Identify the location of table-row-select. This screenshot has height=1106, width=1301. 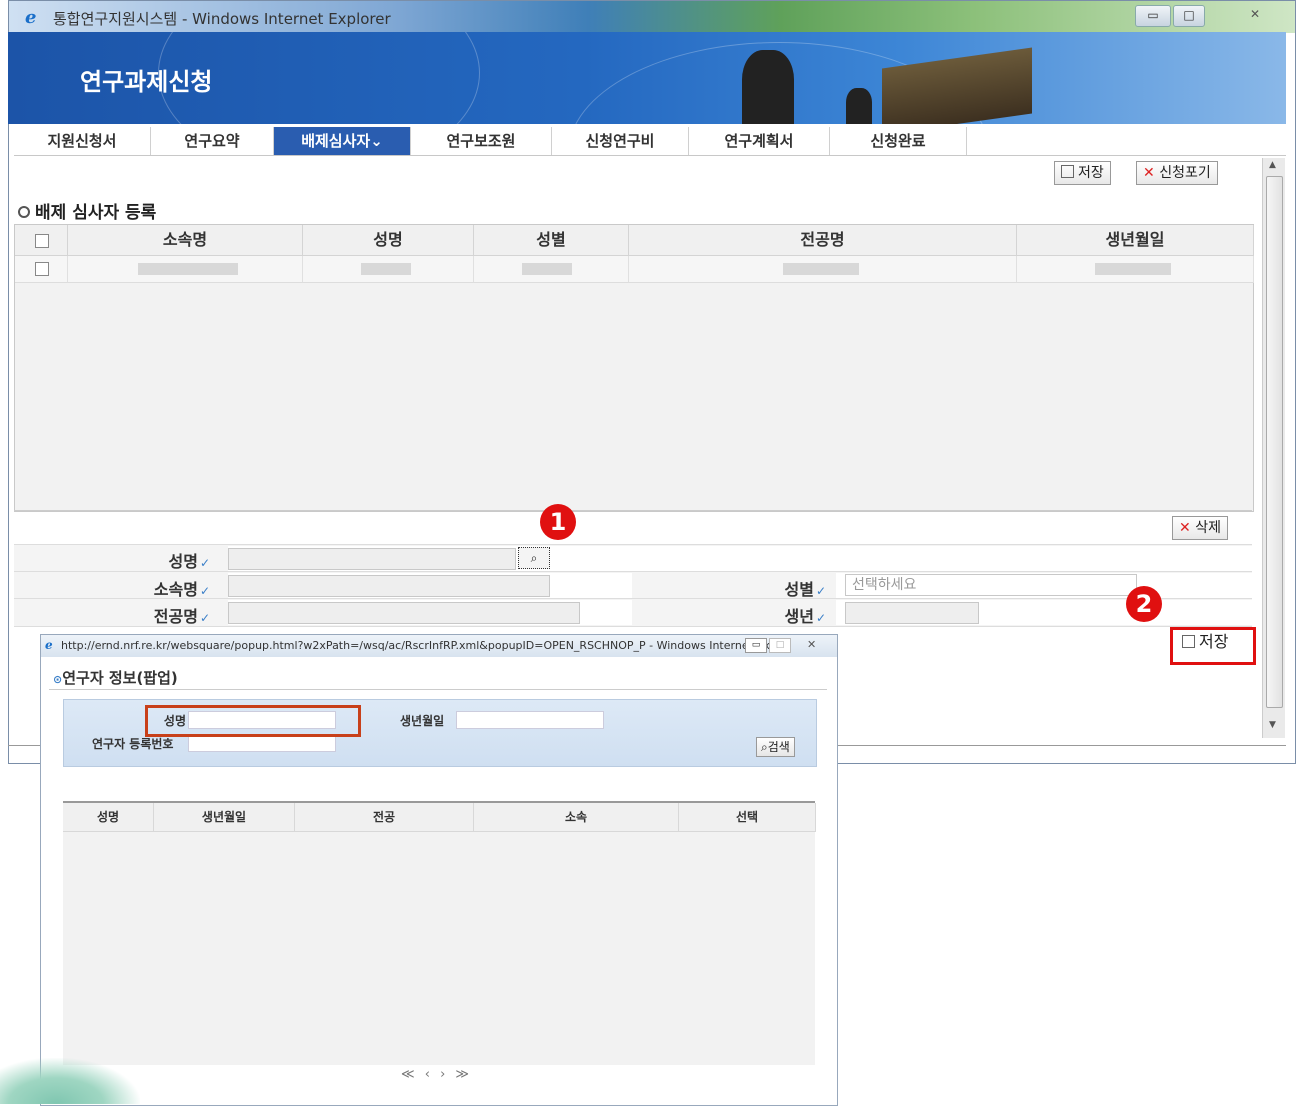
(41, 269).